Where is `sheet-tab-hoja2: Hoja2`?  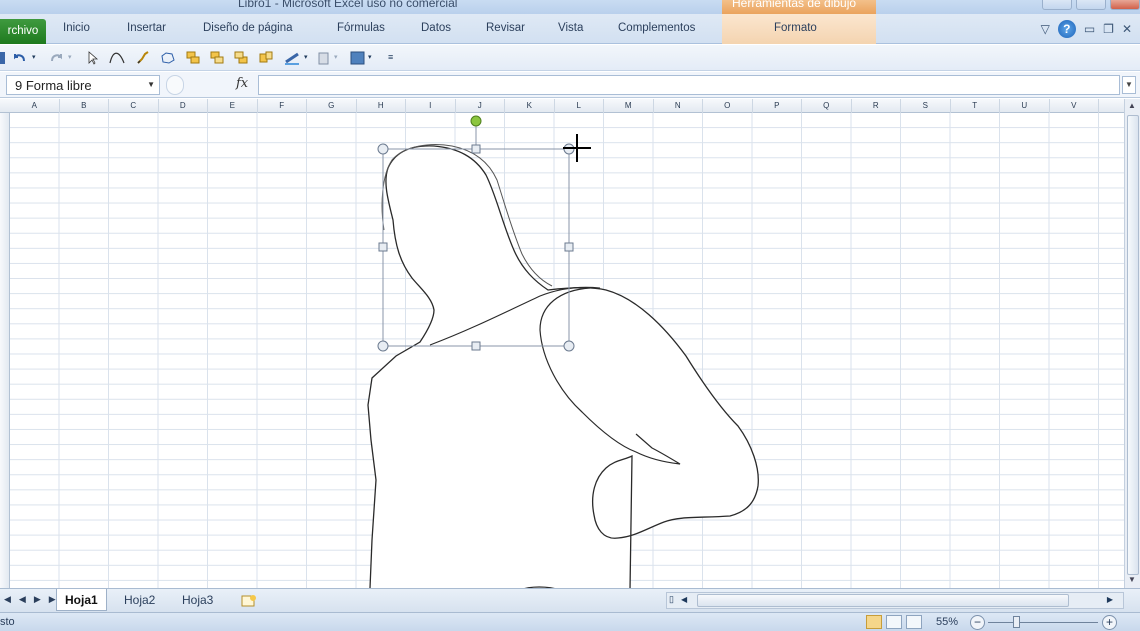 sheet-tab-hoja2: Hoja2 is located at coordinates (139, 600).